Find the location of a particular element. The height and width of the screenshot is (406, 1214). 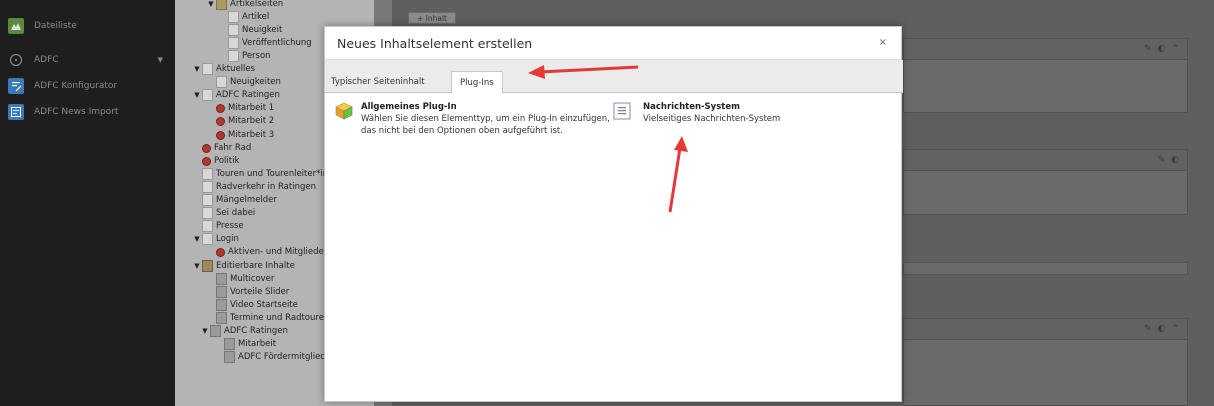

tree-item-label: Mitarbeit 3 is located at coordinates (251, 134).